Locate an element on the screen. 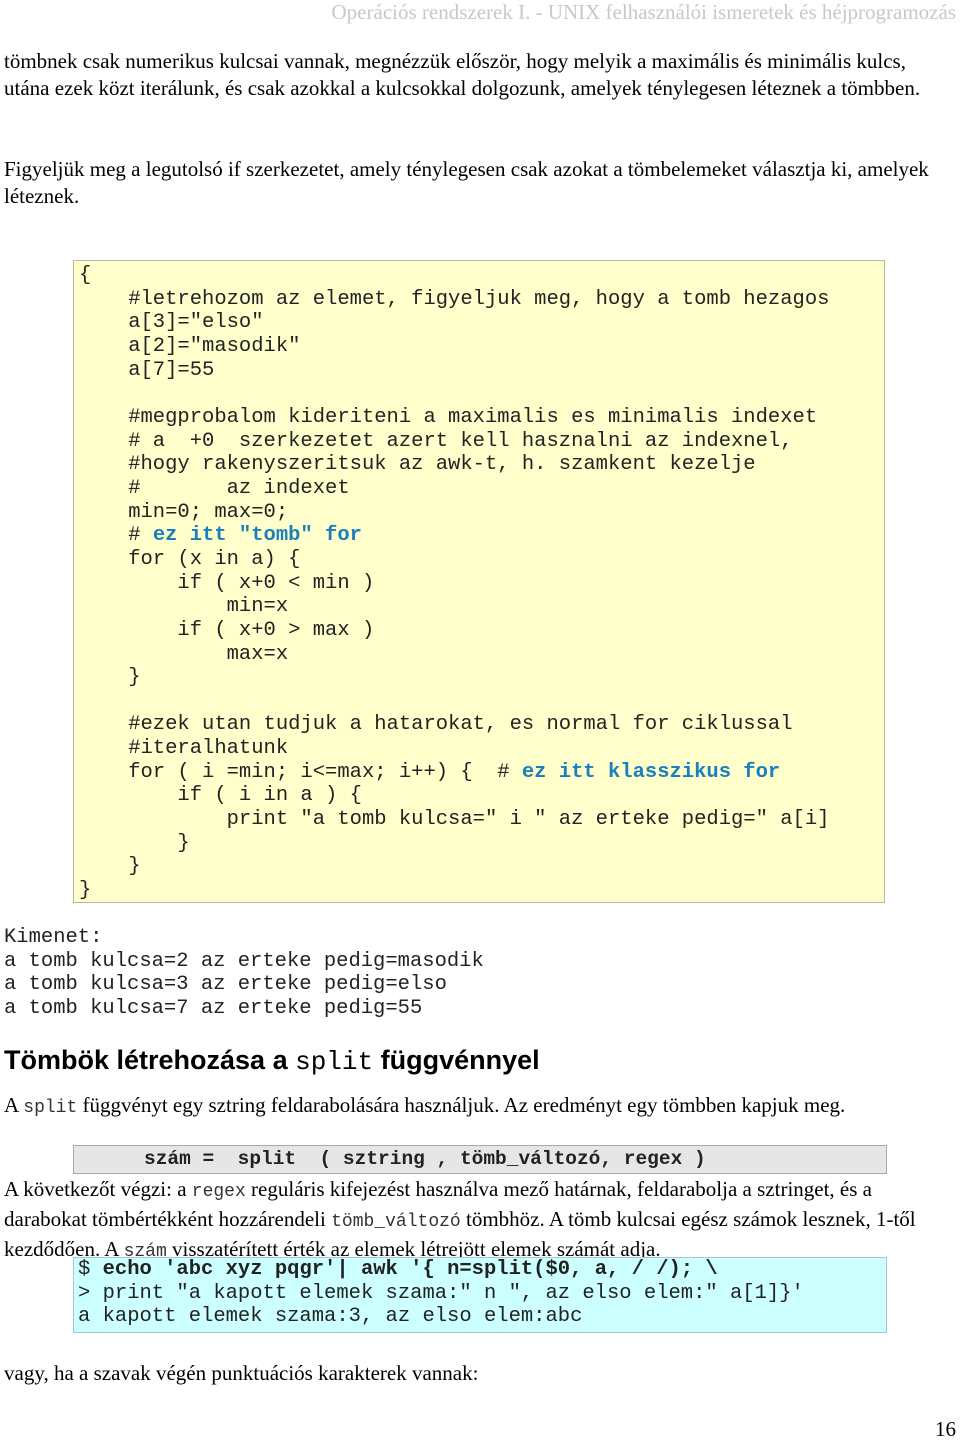  heading-text: Tömbök létrehozása a is located at coordinates (150, 1060).